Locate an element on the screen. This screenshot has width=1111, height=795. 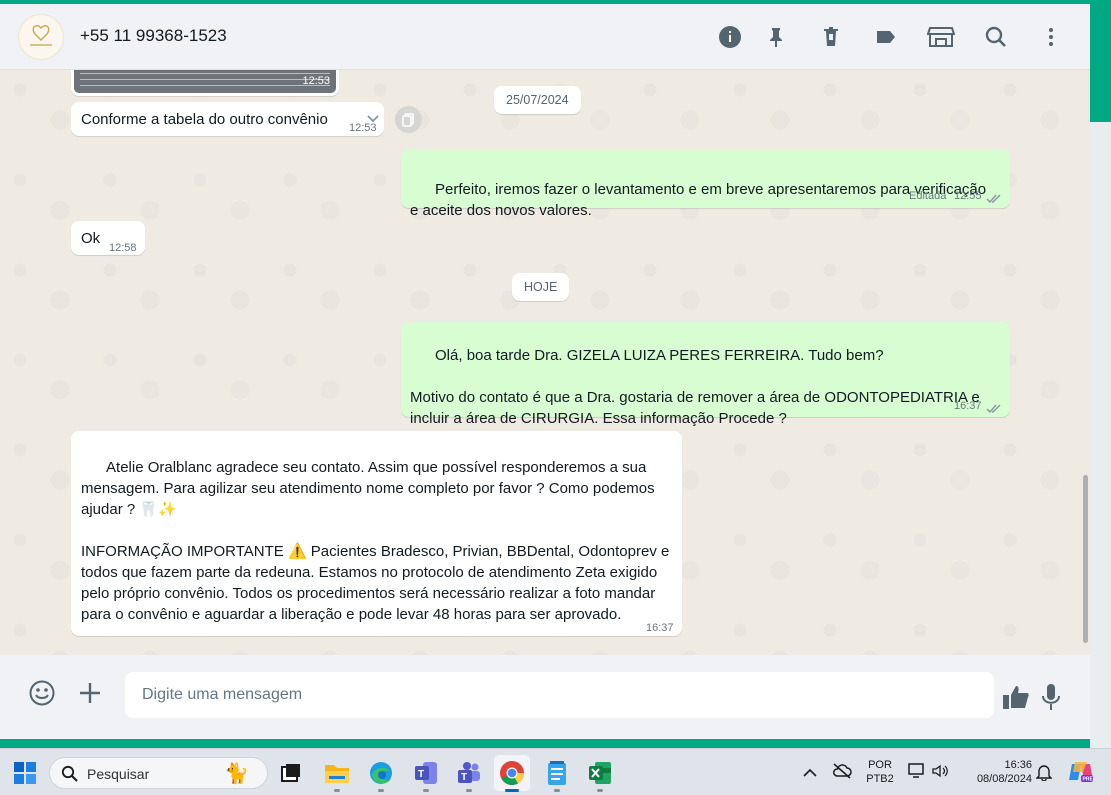
chat-scrollbar is located at coordinates (1085, 362).